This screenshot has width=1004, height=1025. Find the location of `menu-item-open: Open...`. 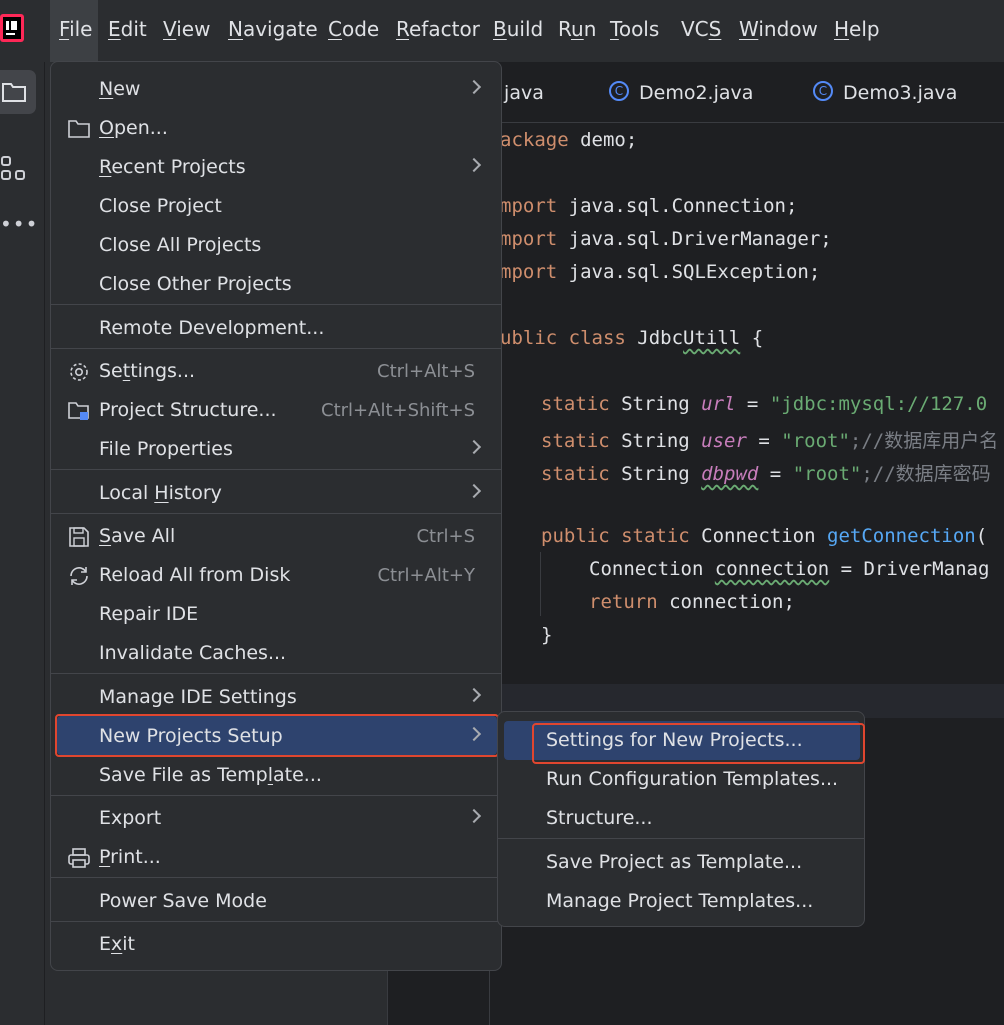

menu-item-open: Open... is located at coordinates (276, 128).